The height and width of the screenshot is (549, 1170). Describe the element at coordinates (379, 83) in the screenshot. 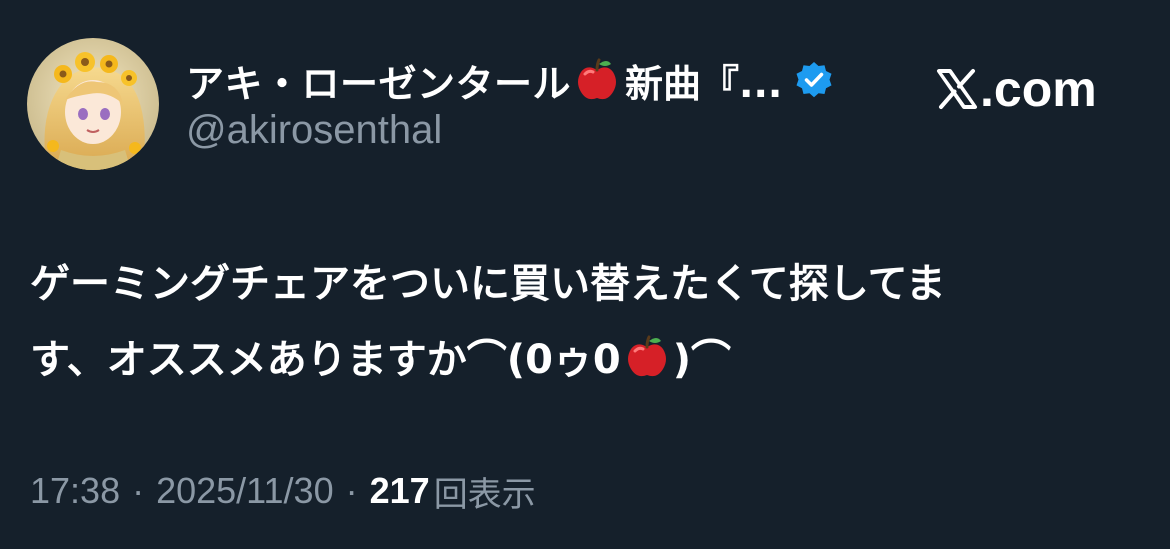

I see `display-name: アキ・ローゼンタール` at that location.